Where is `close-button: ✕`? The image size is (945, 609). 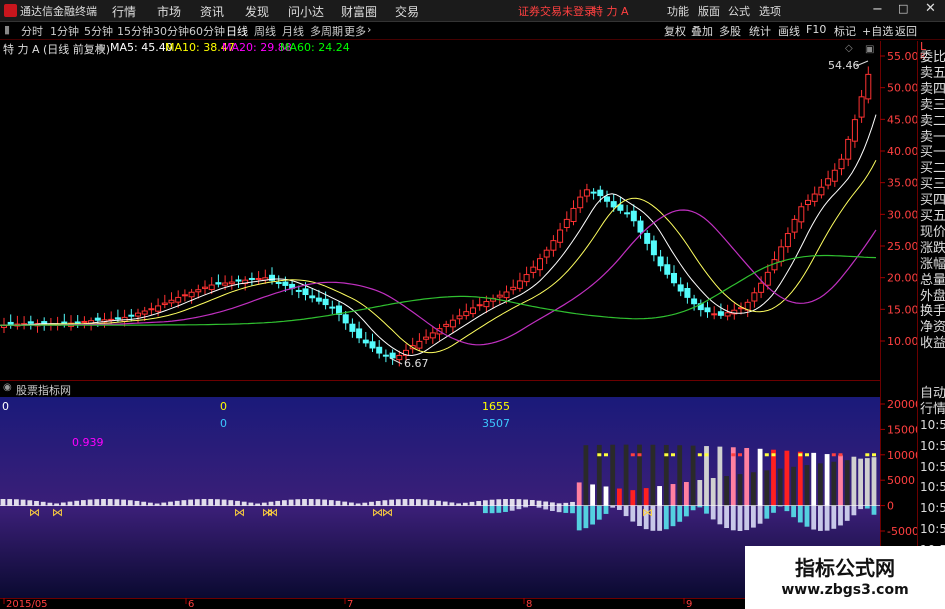 close-button: ✕ is located at coordinates (930, 8).